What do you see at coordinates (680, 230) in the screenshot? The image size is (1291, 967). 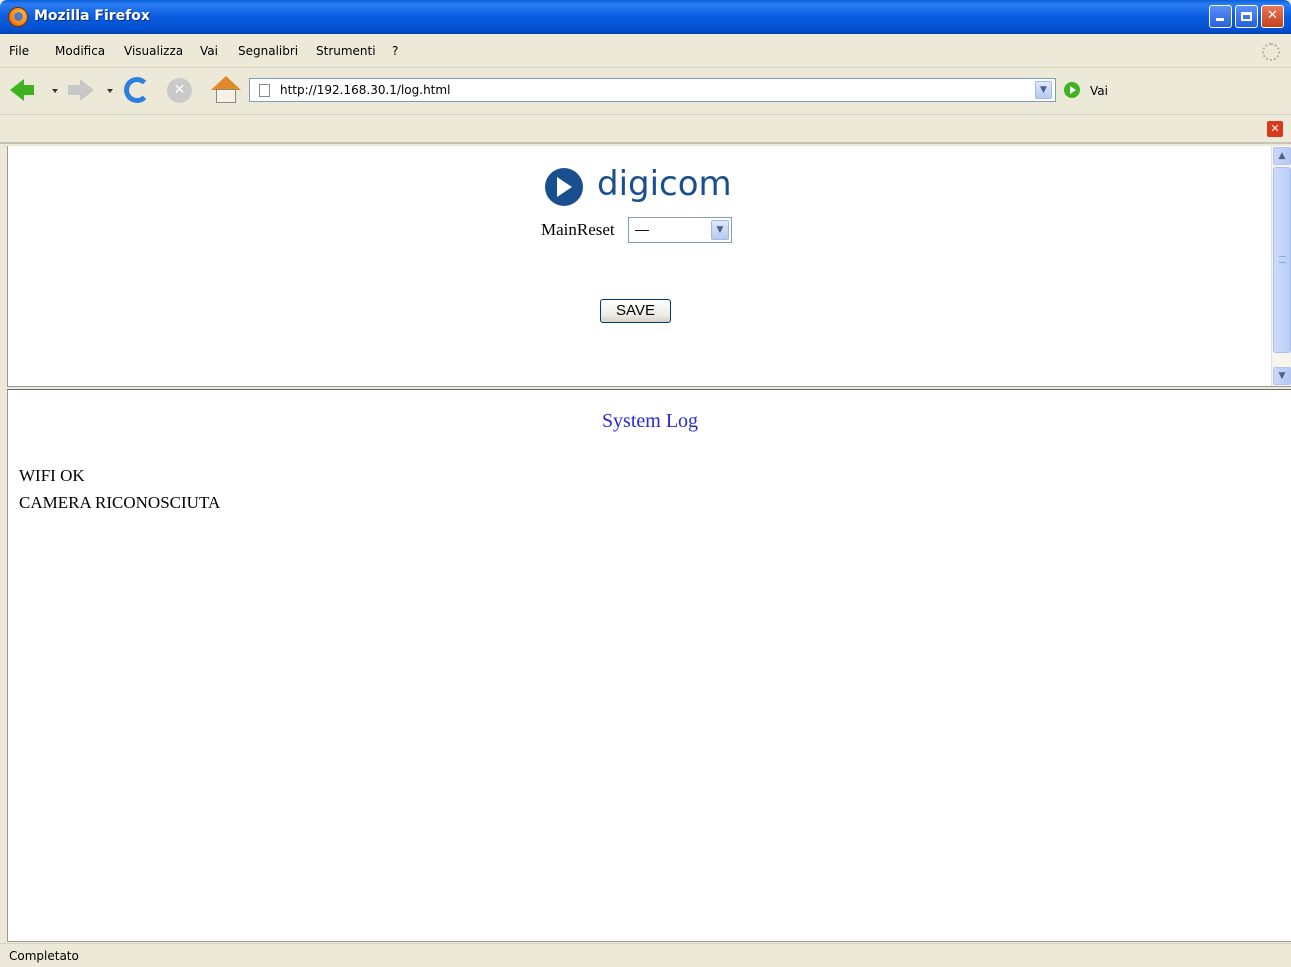 I see `main-reset-select: — ▼` at bounding box center [680, 230].